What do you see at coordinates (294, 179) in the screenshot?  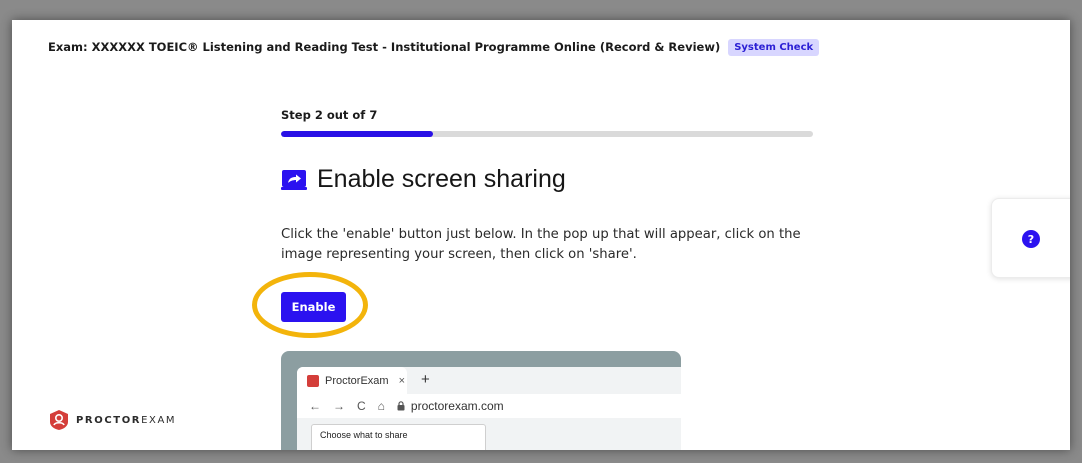 I see `screen-share-icon` at bounding box center [294, 179].